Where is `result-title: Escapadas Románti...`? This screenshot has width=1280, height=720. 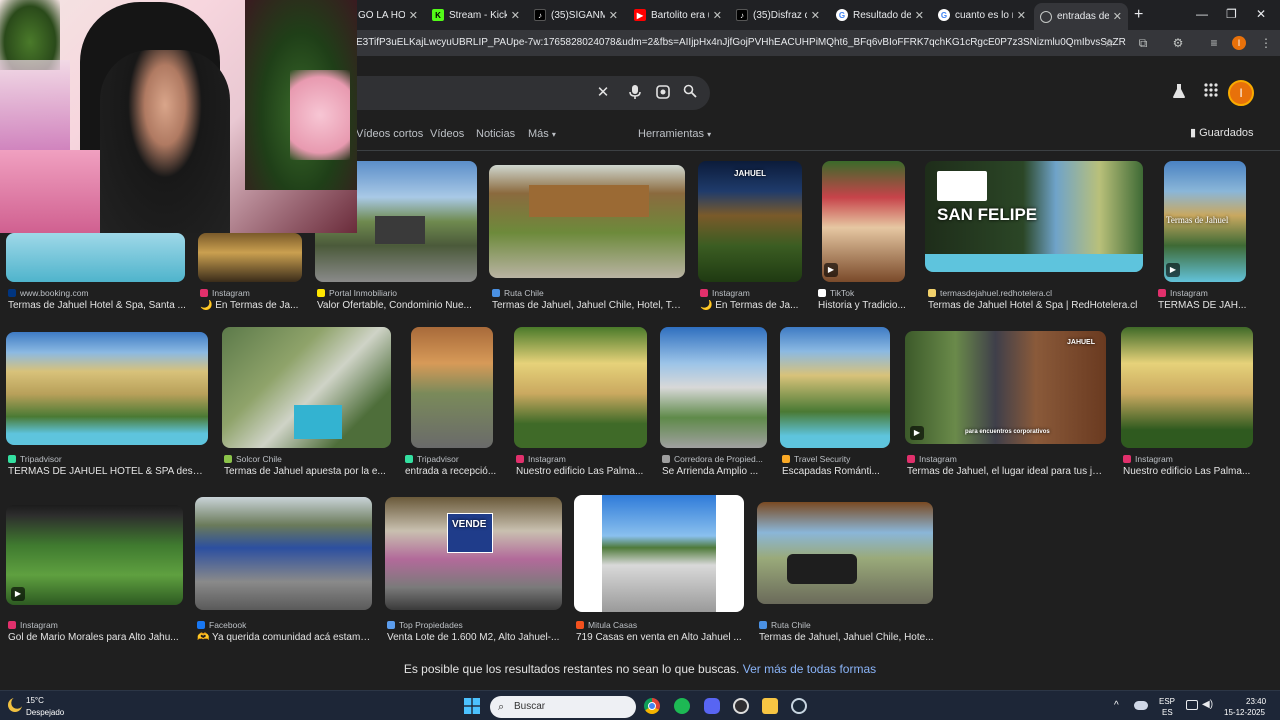
result-title: Escapadas Románti... is located at coordinates (837, 471).